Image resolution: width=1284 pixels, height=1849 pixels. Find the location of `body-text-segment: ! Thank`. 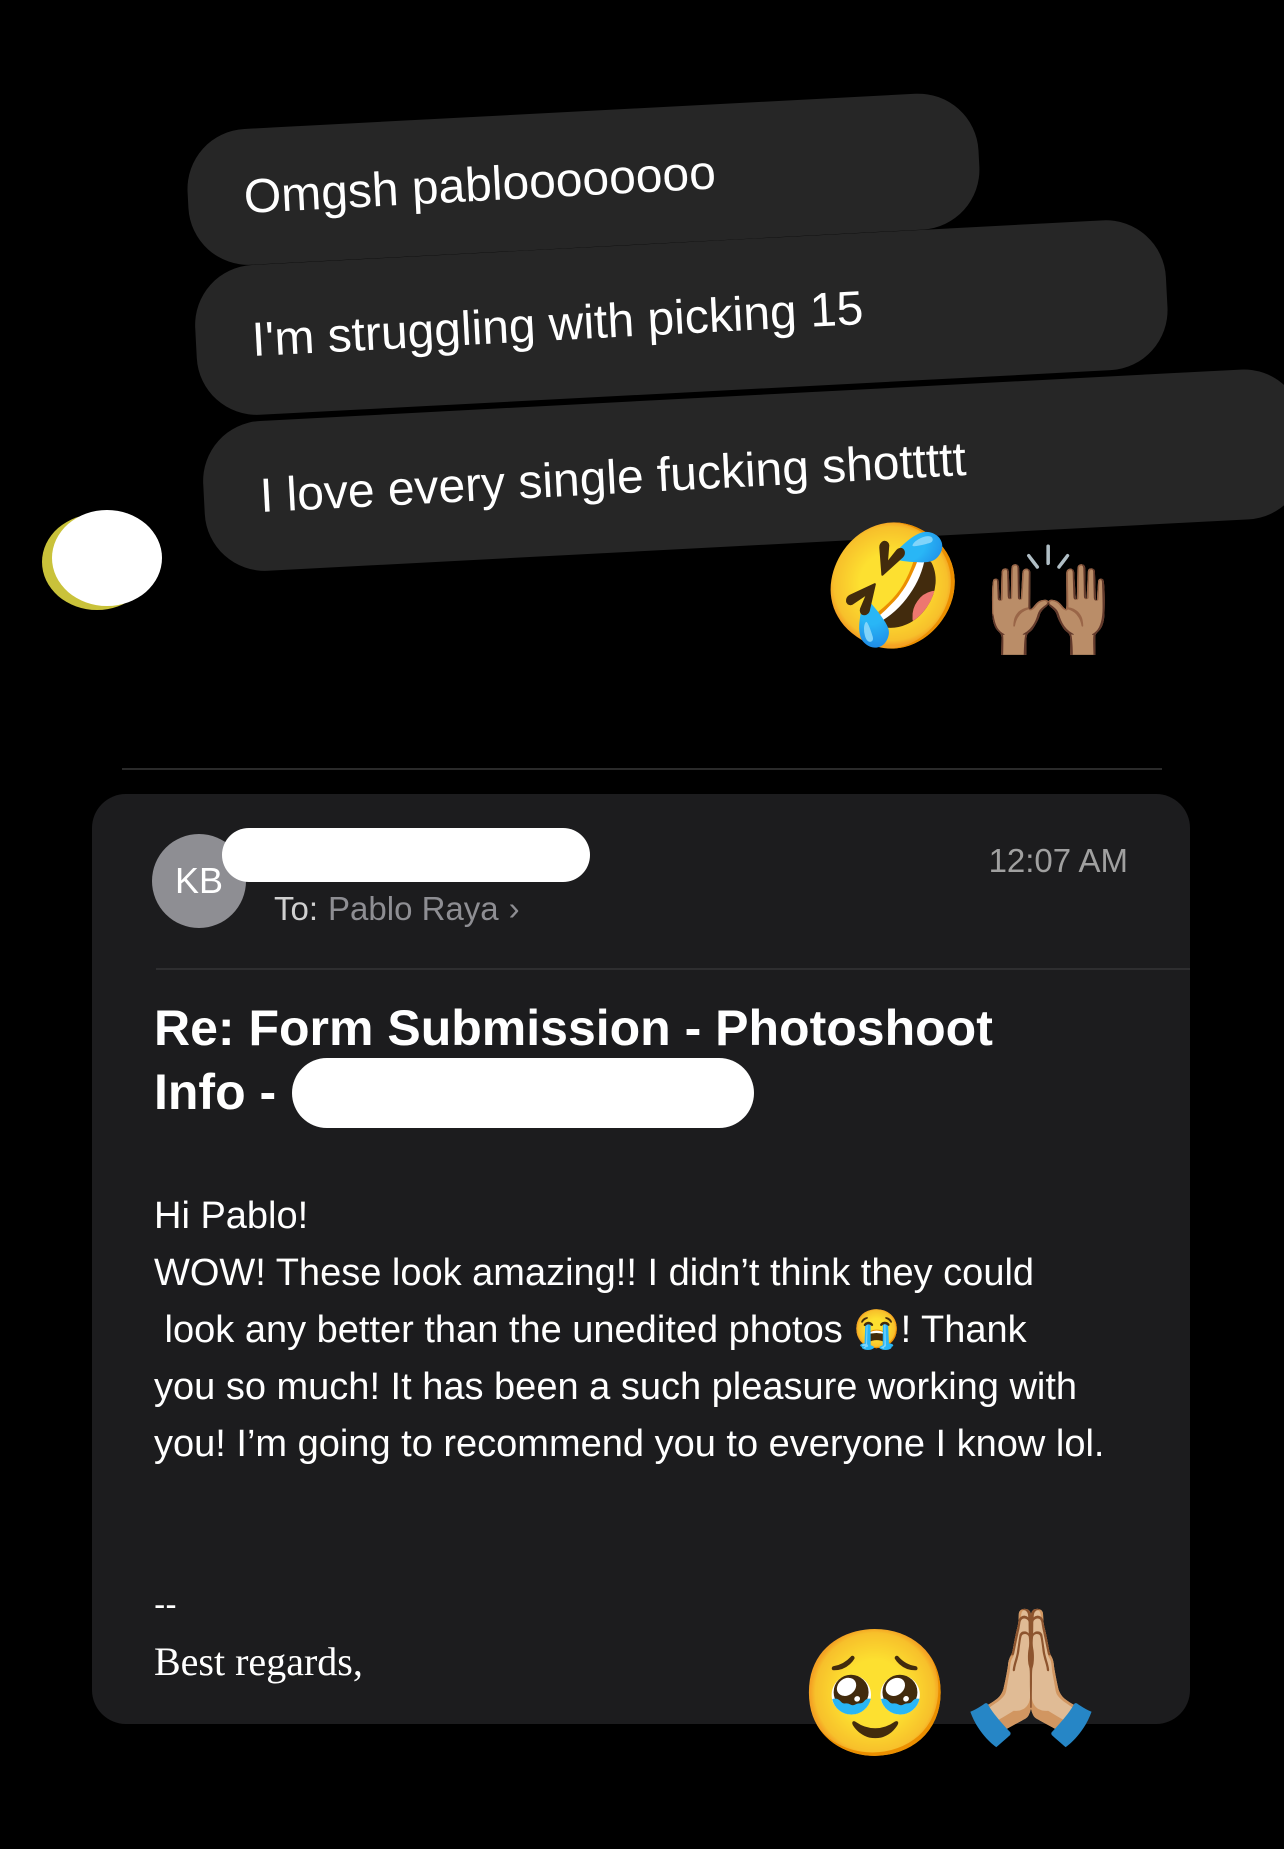

body-text-segment: ! Thank is located at coordinates (963, 1330).